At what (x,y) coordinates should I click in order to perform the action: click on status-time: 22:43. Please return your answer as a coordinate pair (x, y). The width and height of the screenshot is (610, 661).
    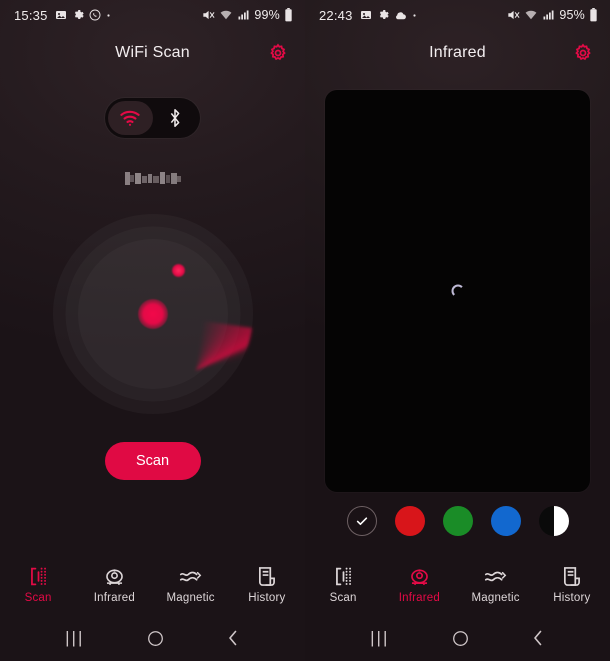
    Looking at the image, I should click on (336, 15).